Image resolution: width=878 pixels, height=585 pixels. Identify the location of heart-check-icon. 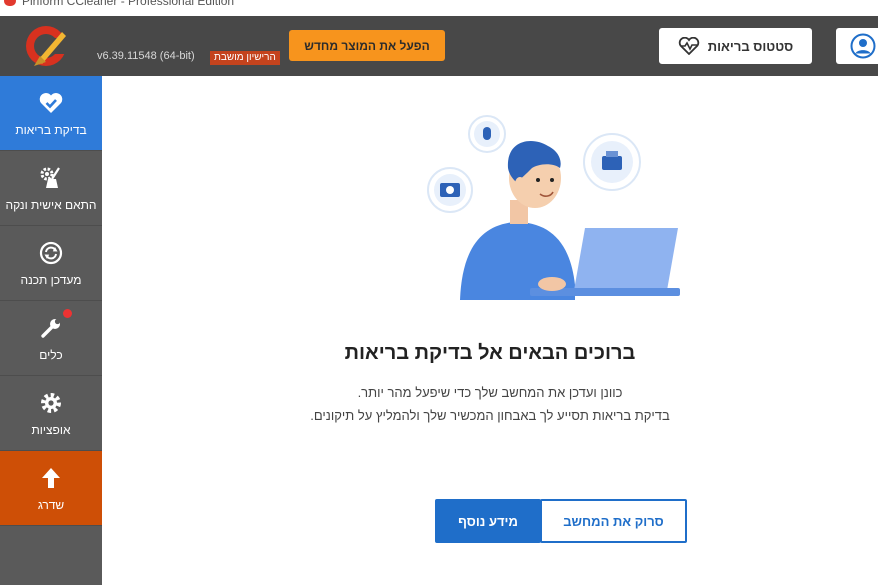
(51, 102).